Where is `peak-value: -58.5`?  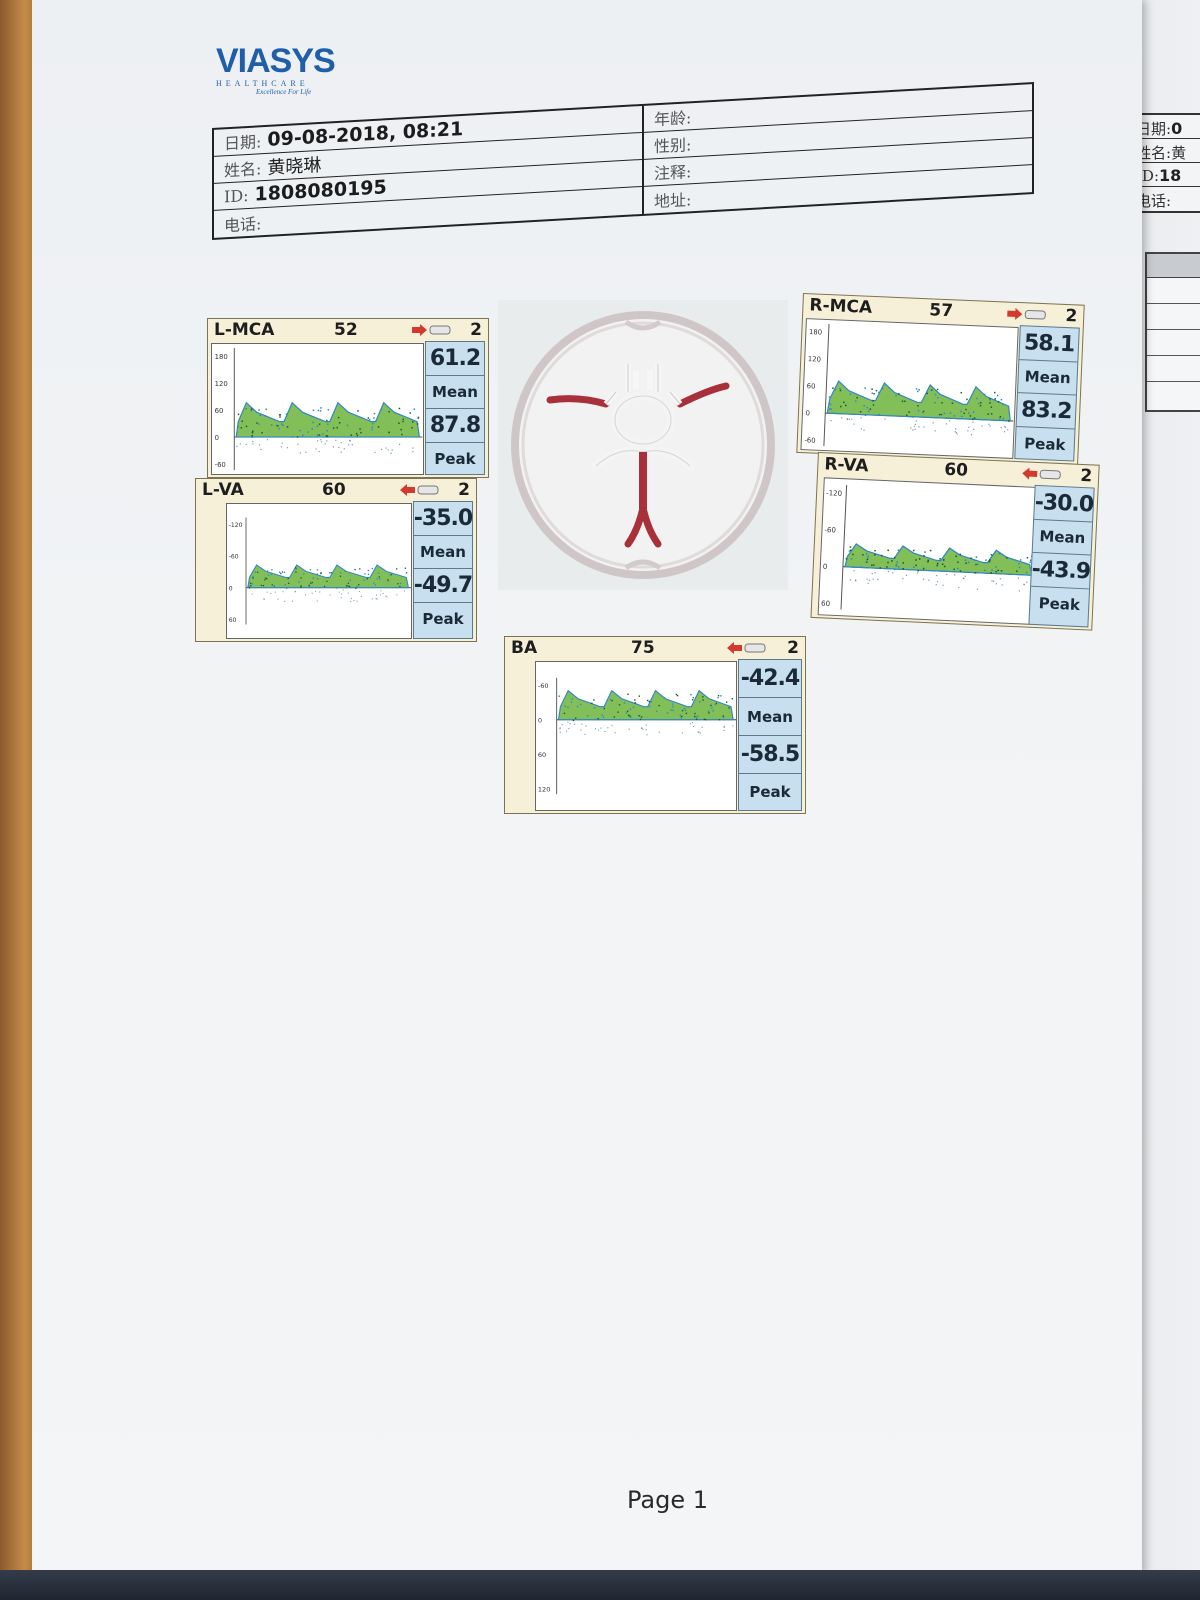
peak-value: -58.5 is located at coordinates (770, 755).